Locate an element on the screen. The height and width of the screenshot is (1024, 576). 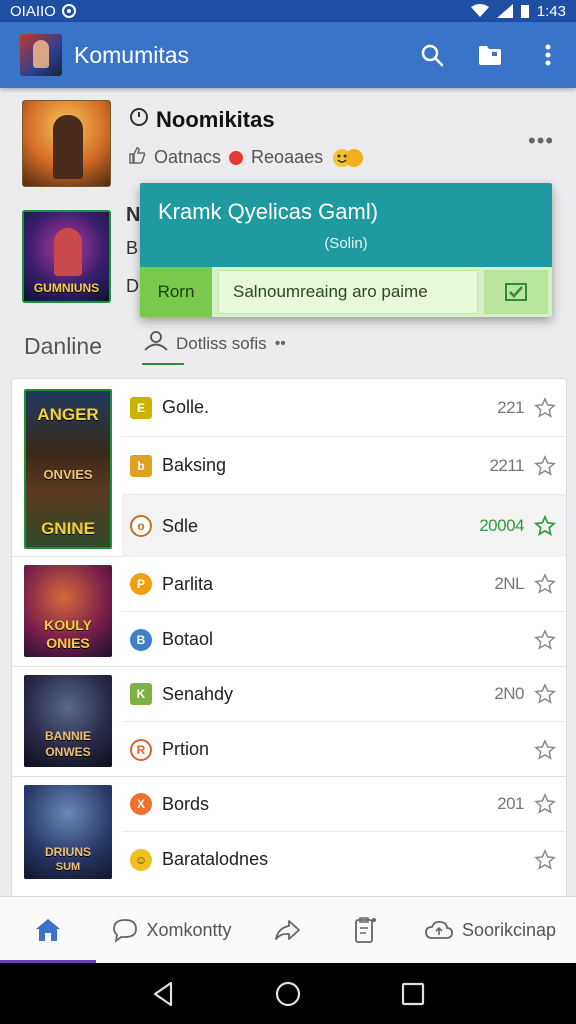
search-icon is located at coordinates (432, 55).